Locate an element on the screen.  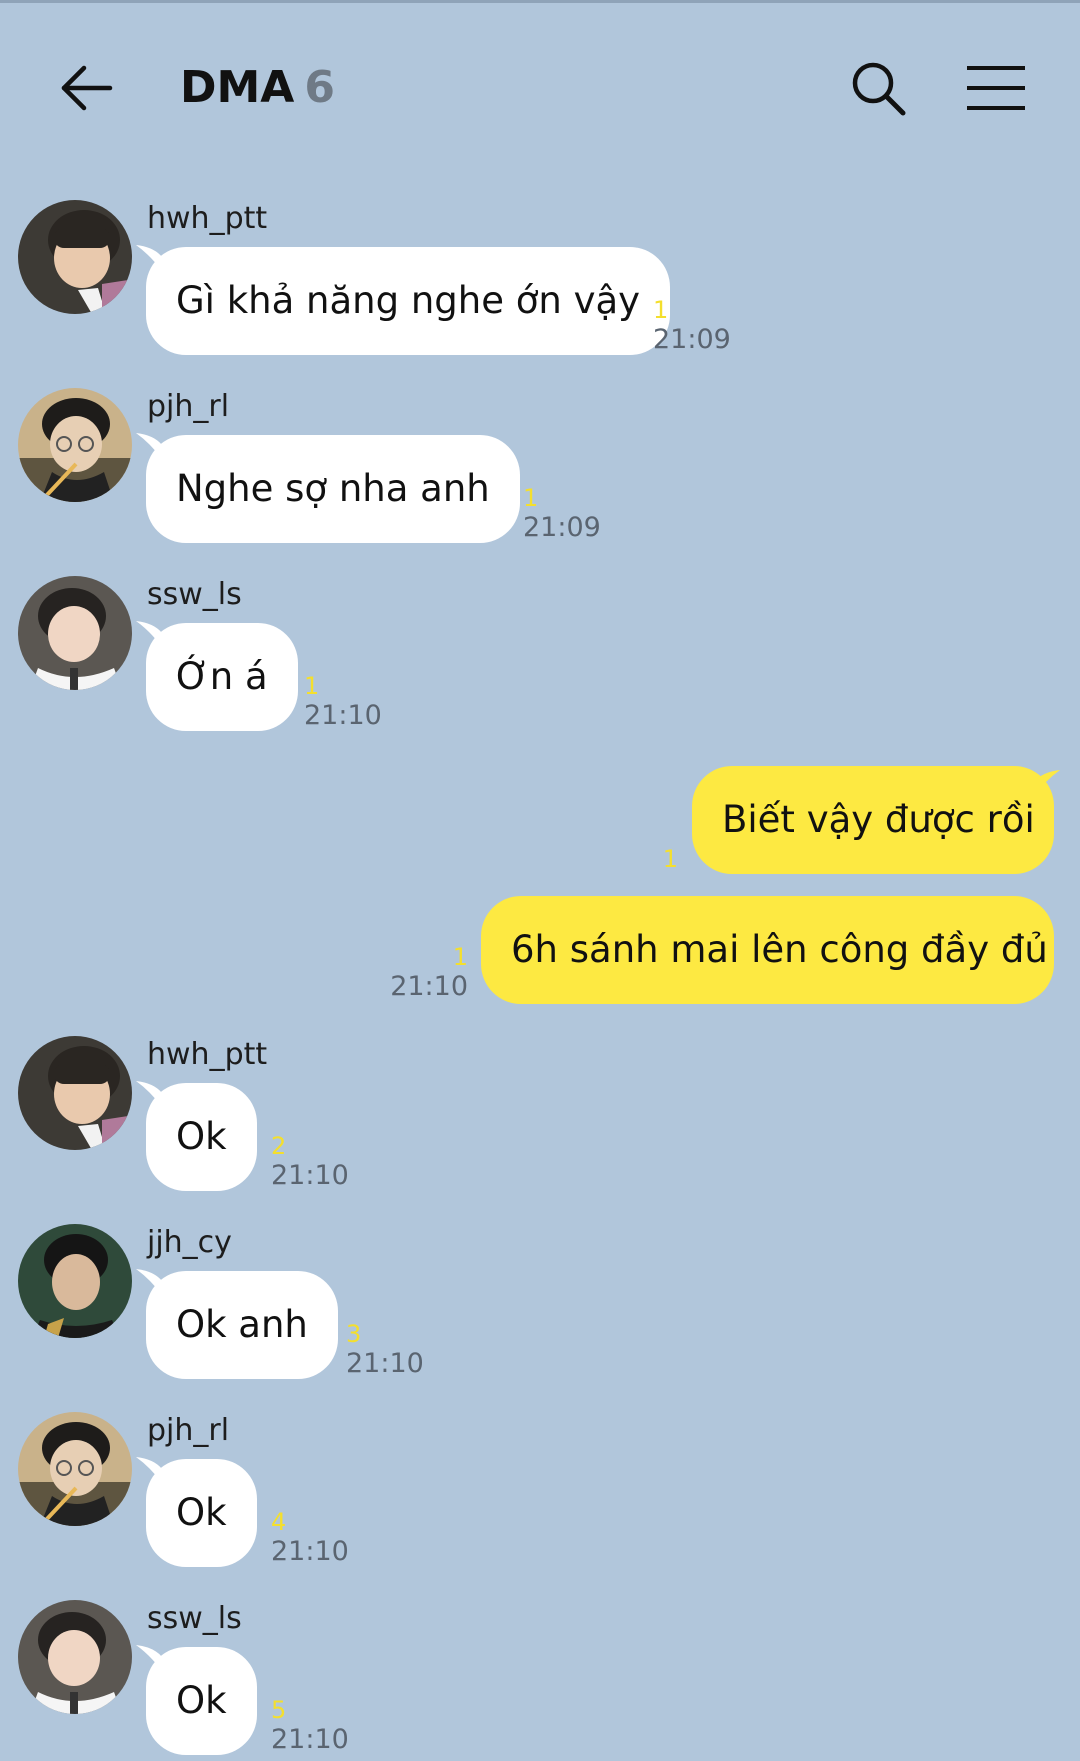
hamburger-menu-icon is located at coordinates (996, 88).